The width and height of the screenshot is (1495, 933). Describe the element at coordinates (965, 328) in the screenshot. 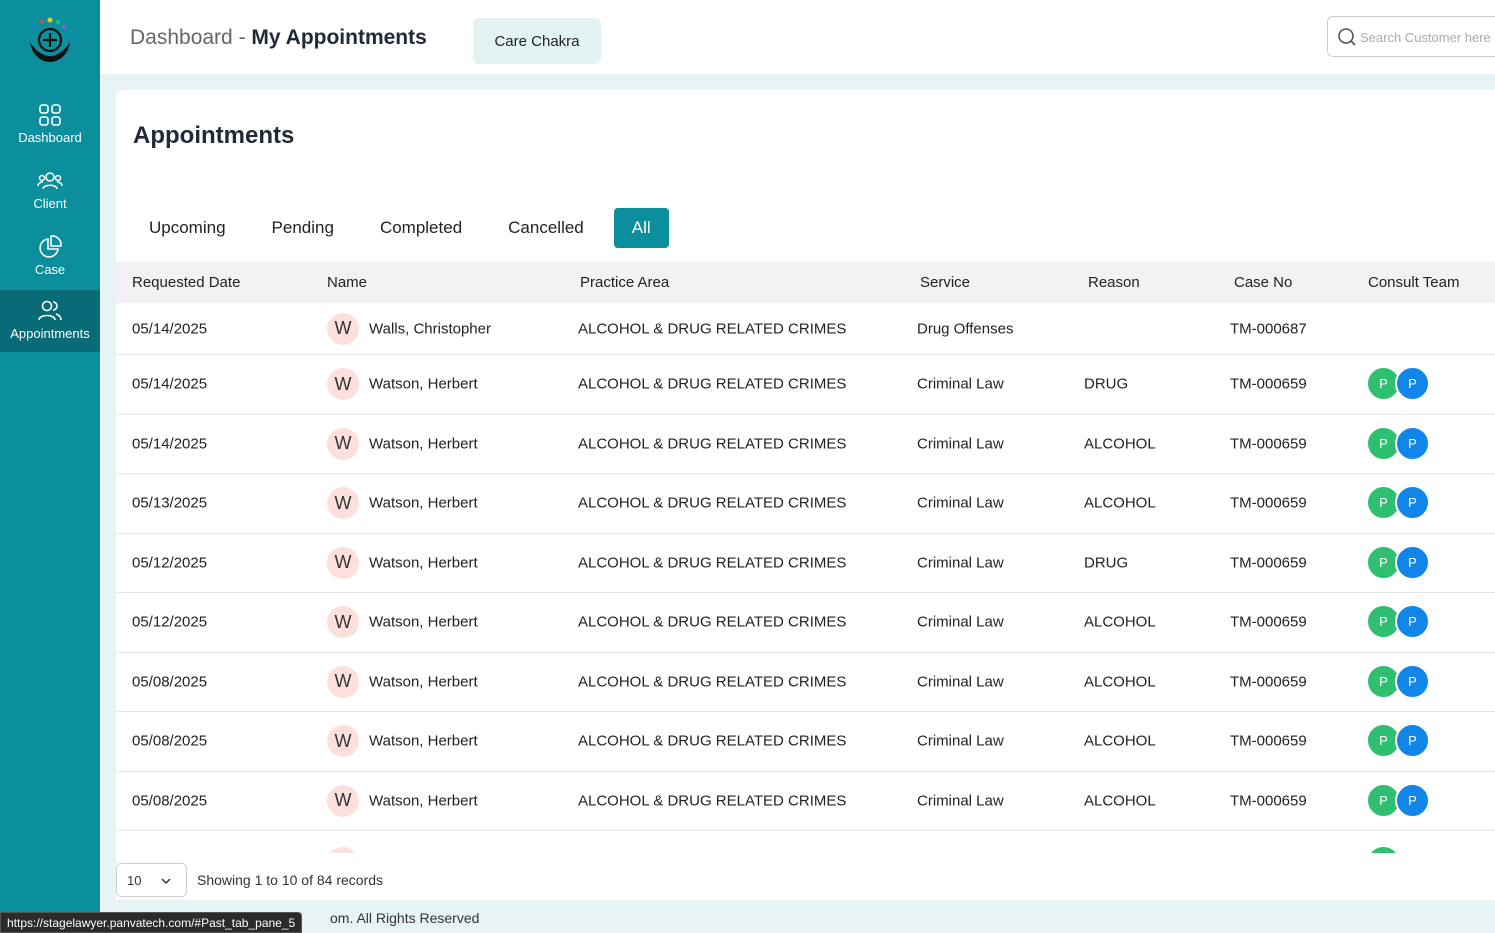

I see `cell-service: Drug Offenses` at that location.